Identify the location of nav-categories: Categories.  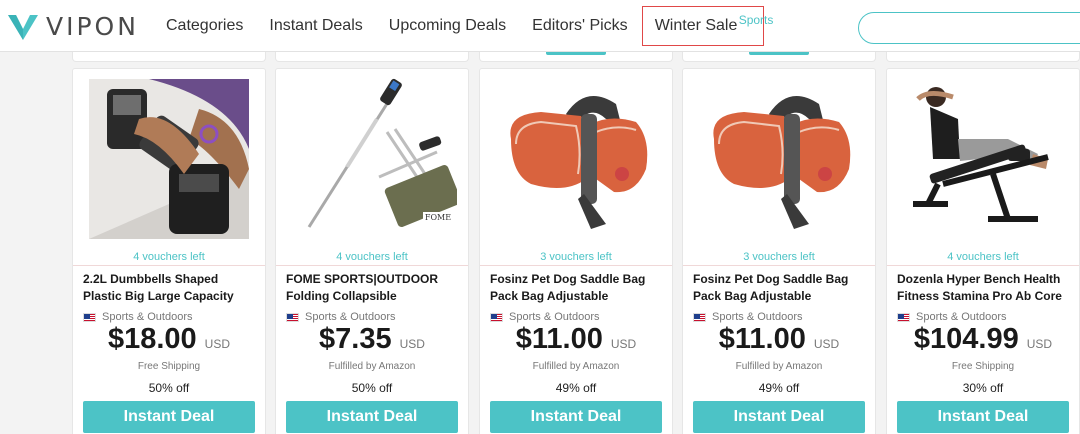
(204, 26).